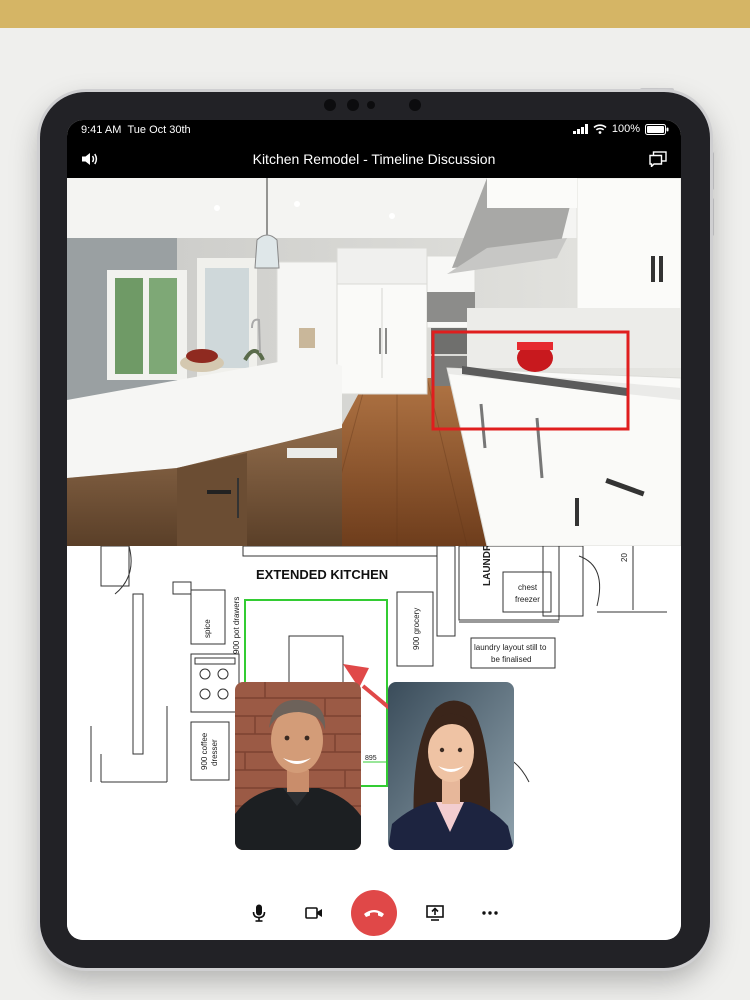 The image size is (750, 1000). What do you see at coordinates (101, 130) in the screenshot?
I see `status-clock: 9:41 AM` at bounding box center [101, 130].